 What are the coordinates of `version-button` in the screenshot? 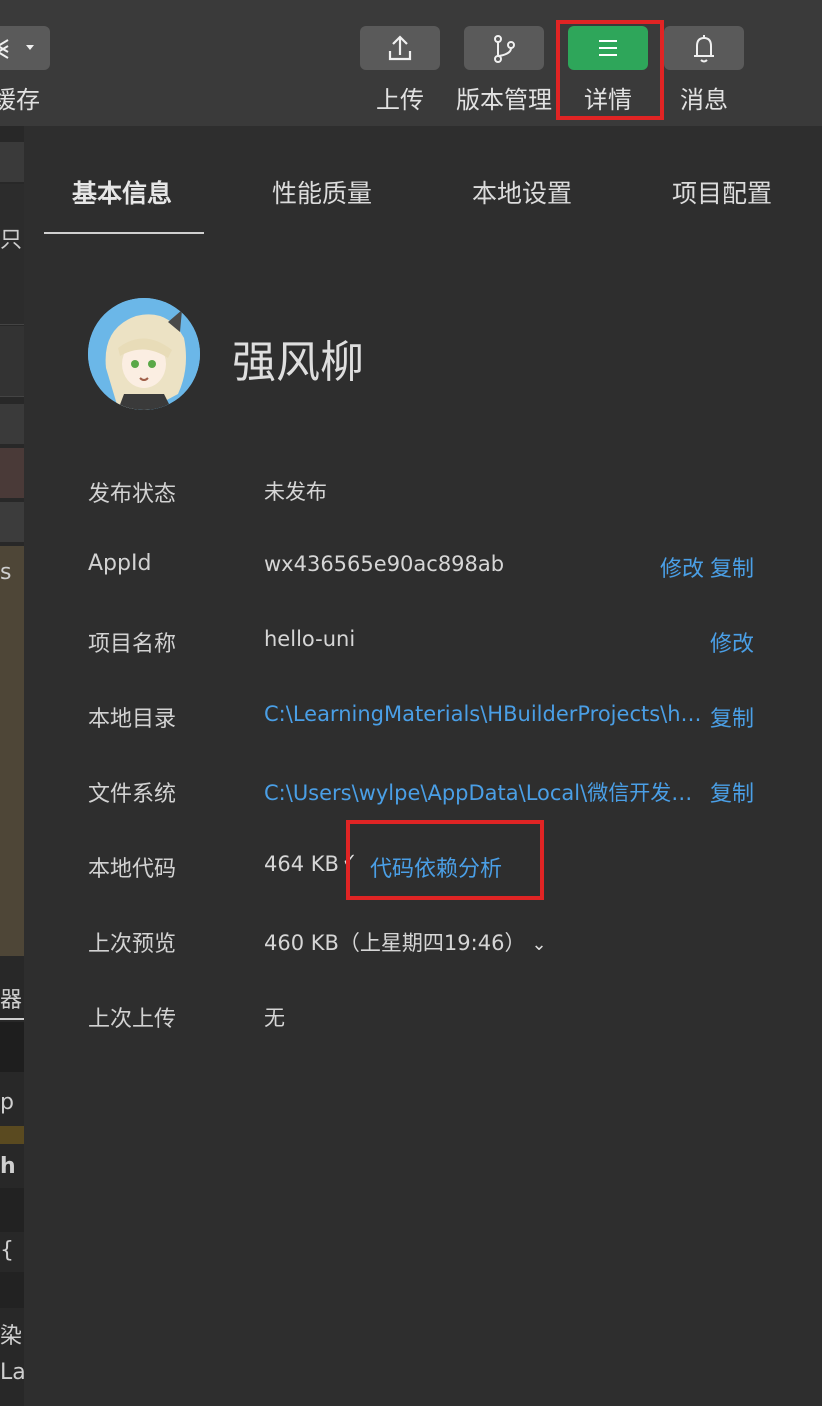 It's located at (504, 48).